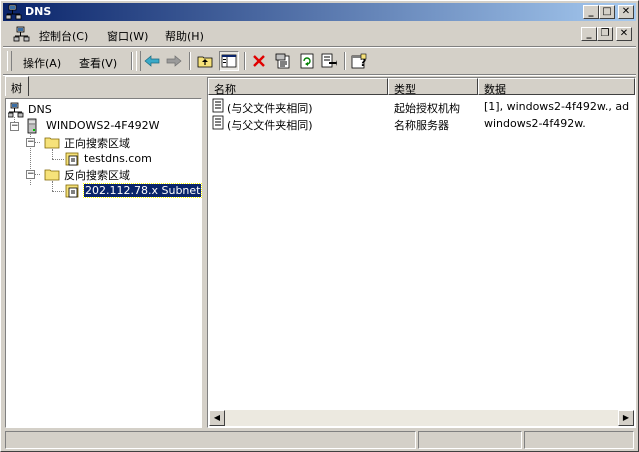  I want to click on menu-bar: 控制台(C) 窗口(W) 帮助(H) _ ❐ ✕, so click(319, 34).